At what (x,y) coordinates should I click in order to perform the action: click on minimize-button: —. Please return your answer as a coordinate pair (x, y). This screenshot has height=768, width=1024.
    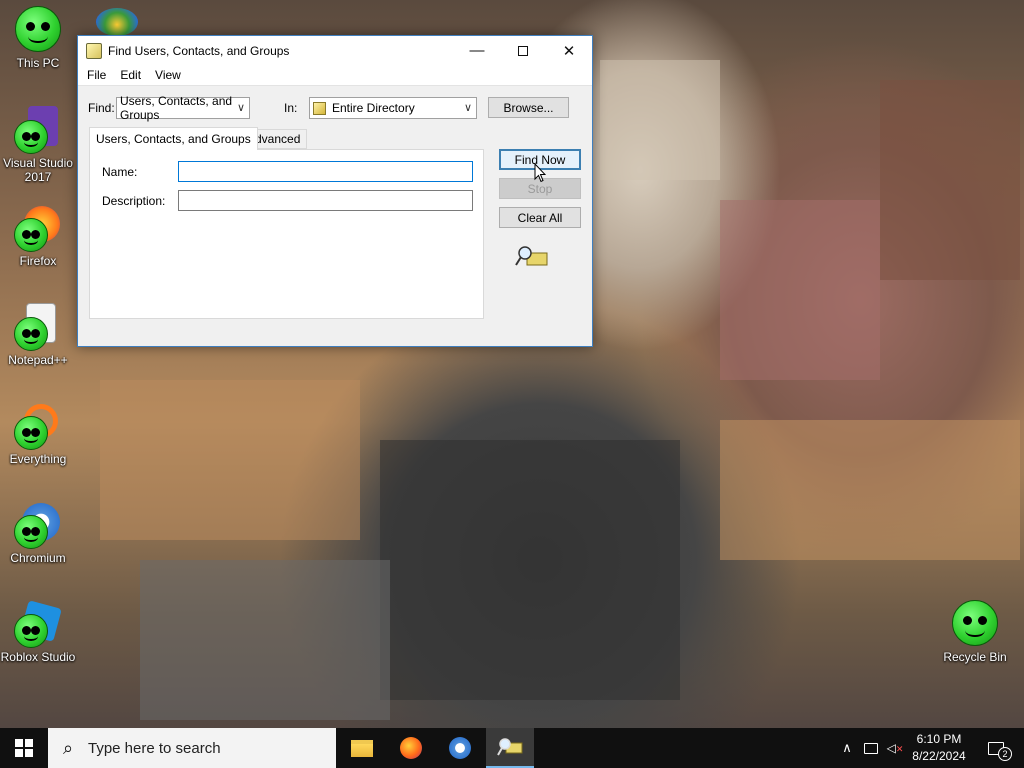
    Looking at the image, I should click on (477, 50).